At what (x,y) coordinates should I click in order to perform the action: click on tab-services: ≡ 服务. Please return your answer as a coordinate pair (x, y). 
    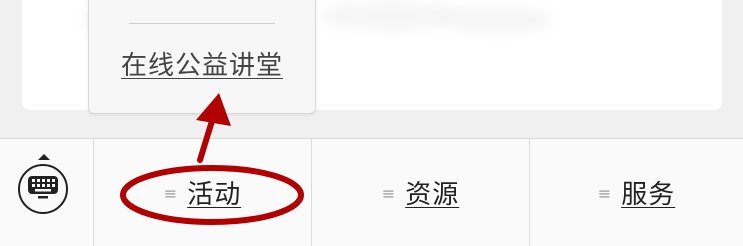
    Looking at the image, I should click on (636, 192).